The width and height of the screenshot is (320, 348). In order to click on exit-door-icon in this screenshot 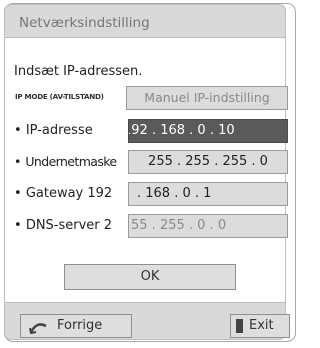, I will do `click(239, 326)`.